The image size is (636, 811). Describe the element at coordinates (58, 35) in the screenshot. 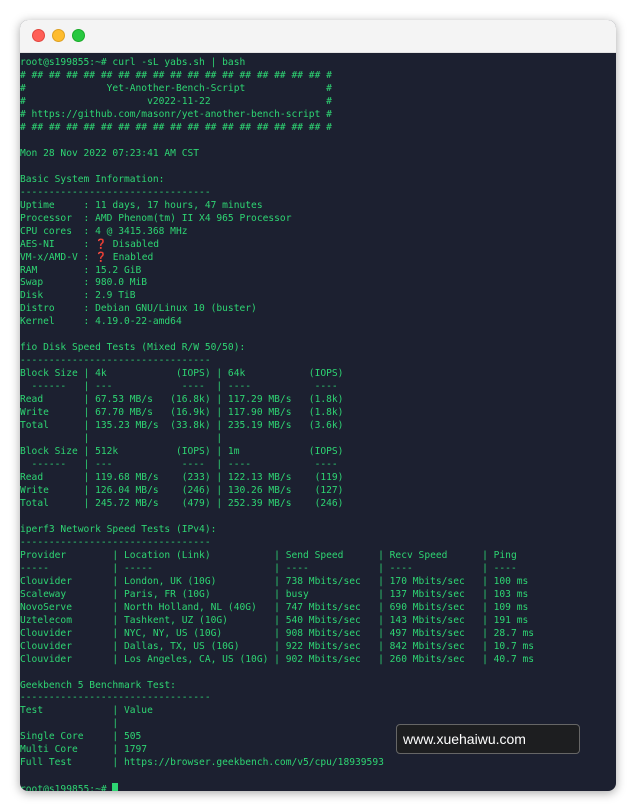

I see `minimize-button` at that location.